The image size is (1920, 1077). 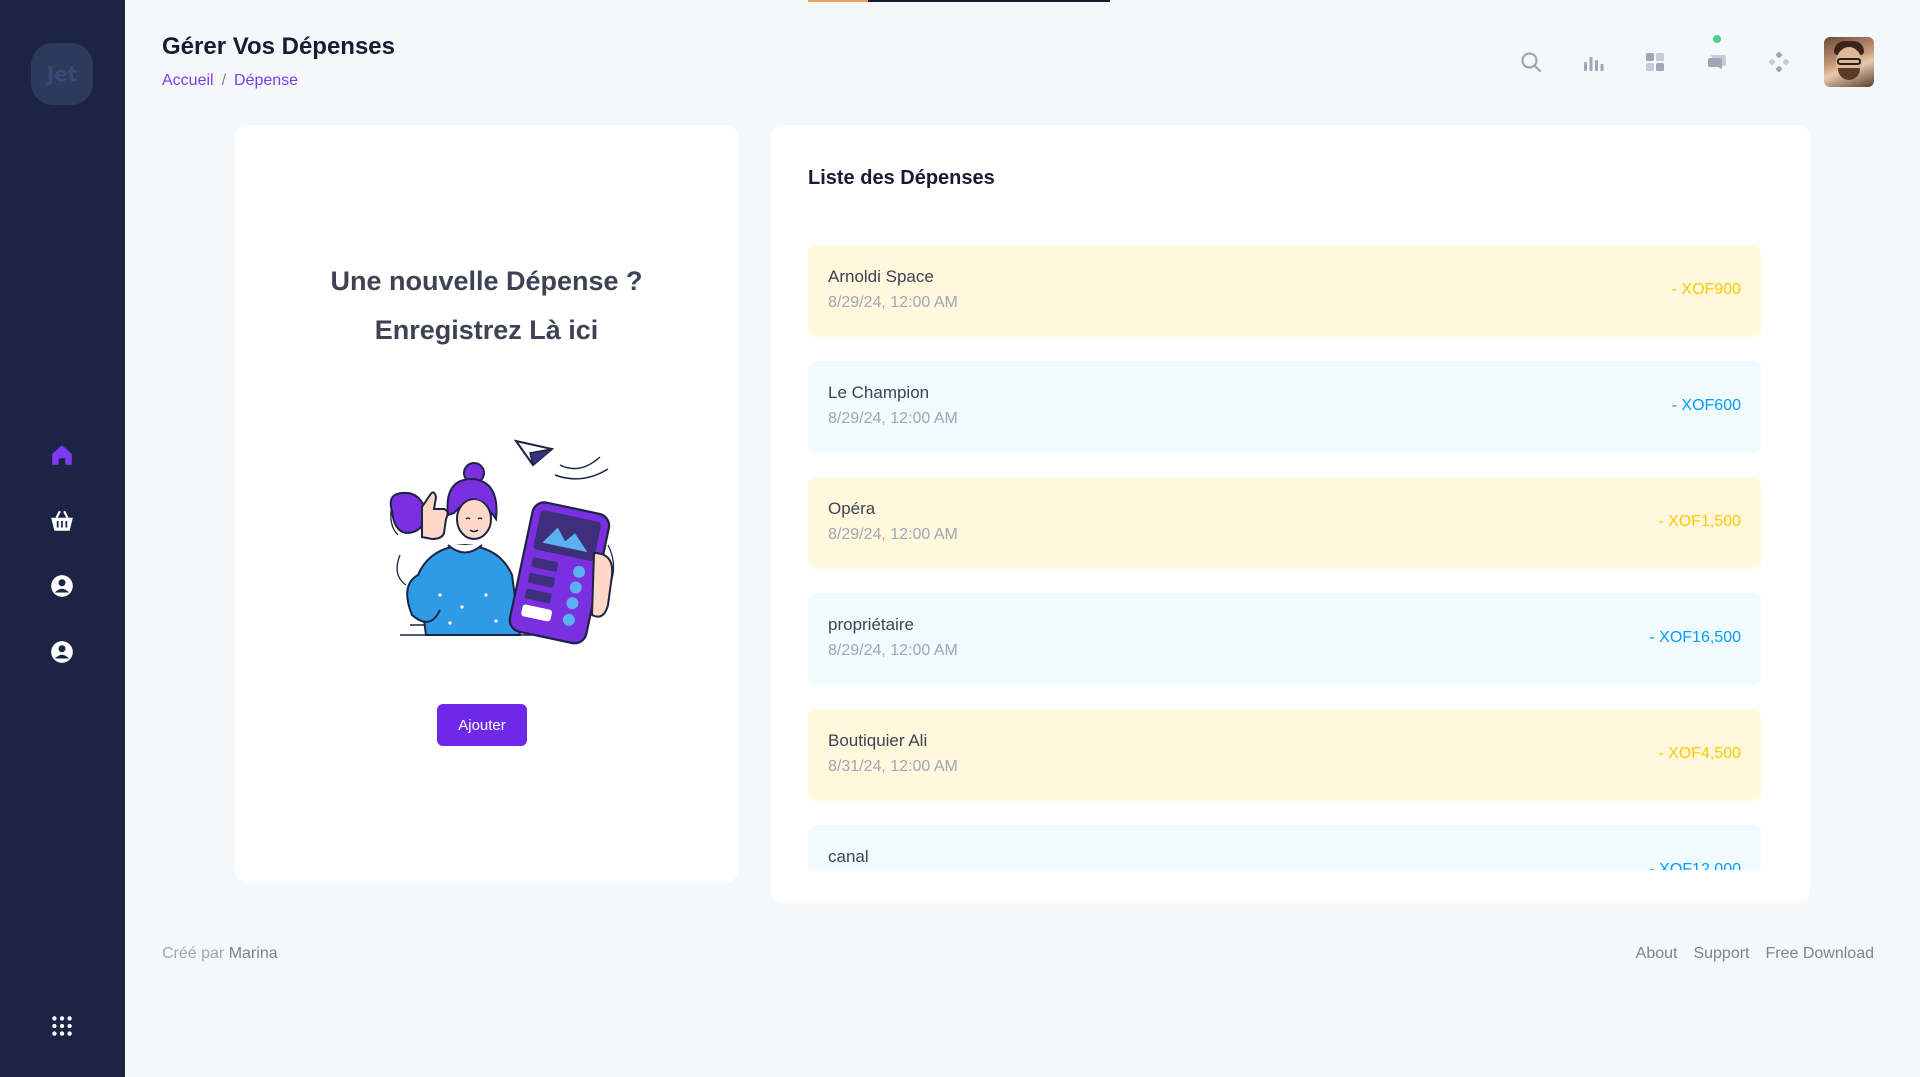 What do you see at coordinates (482, 725) in the screenshot?
I see `add-expense-button: Ajouter` at bounding box center [482, 725].